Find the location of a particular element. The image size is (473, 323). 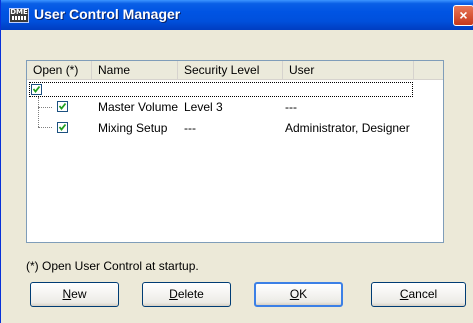

open-checkbox-mixing-setup is located at coordinates (62, 127).